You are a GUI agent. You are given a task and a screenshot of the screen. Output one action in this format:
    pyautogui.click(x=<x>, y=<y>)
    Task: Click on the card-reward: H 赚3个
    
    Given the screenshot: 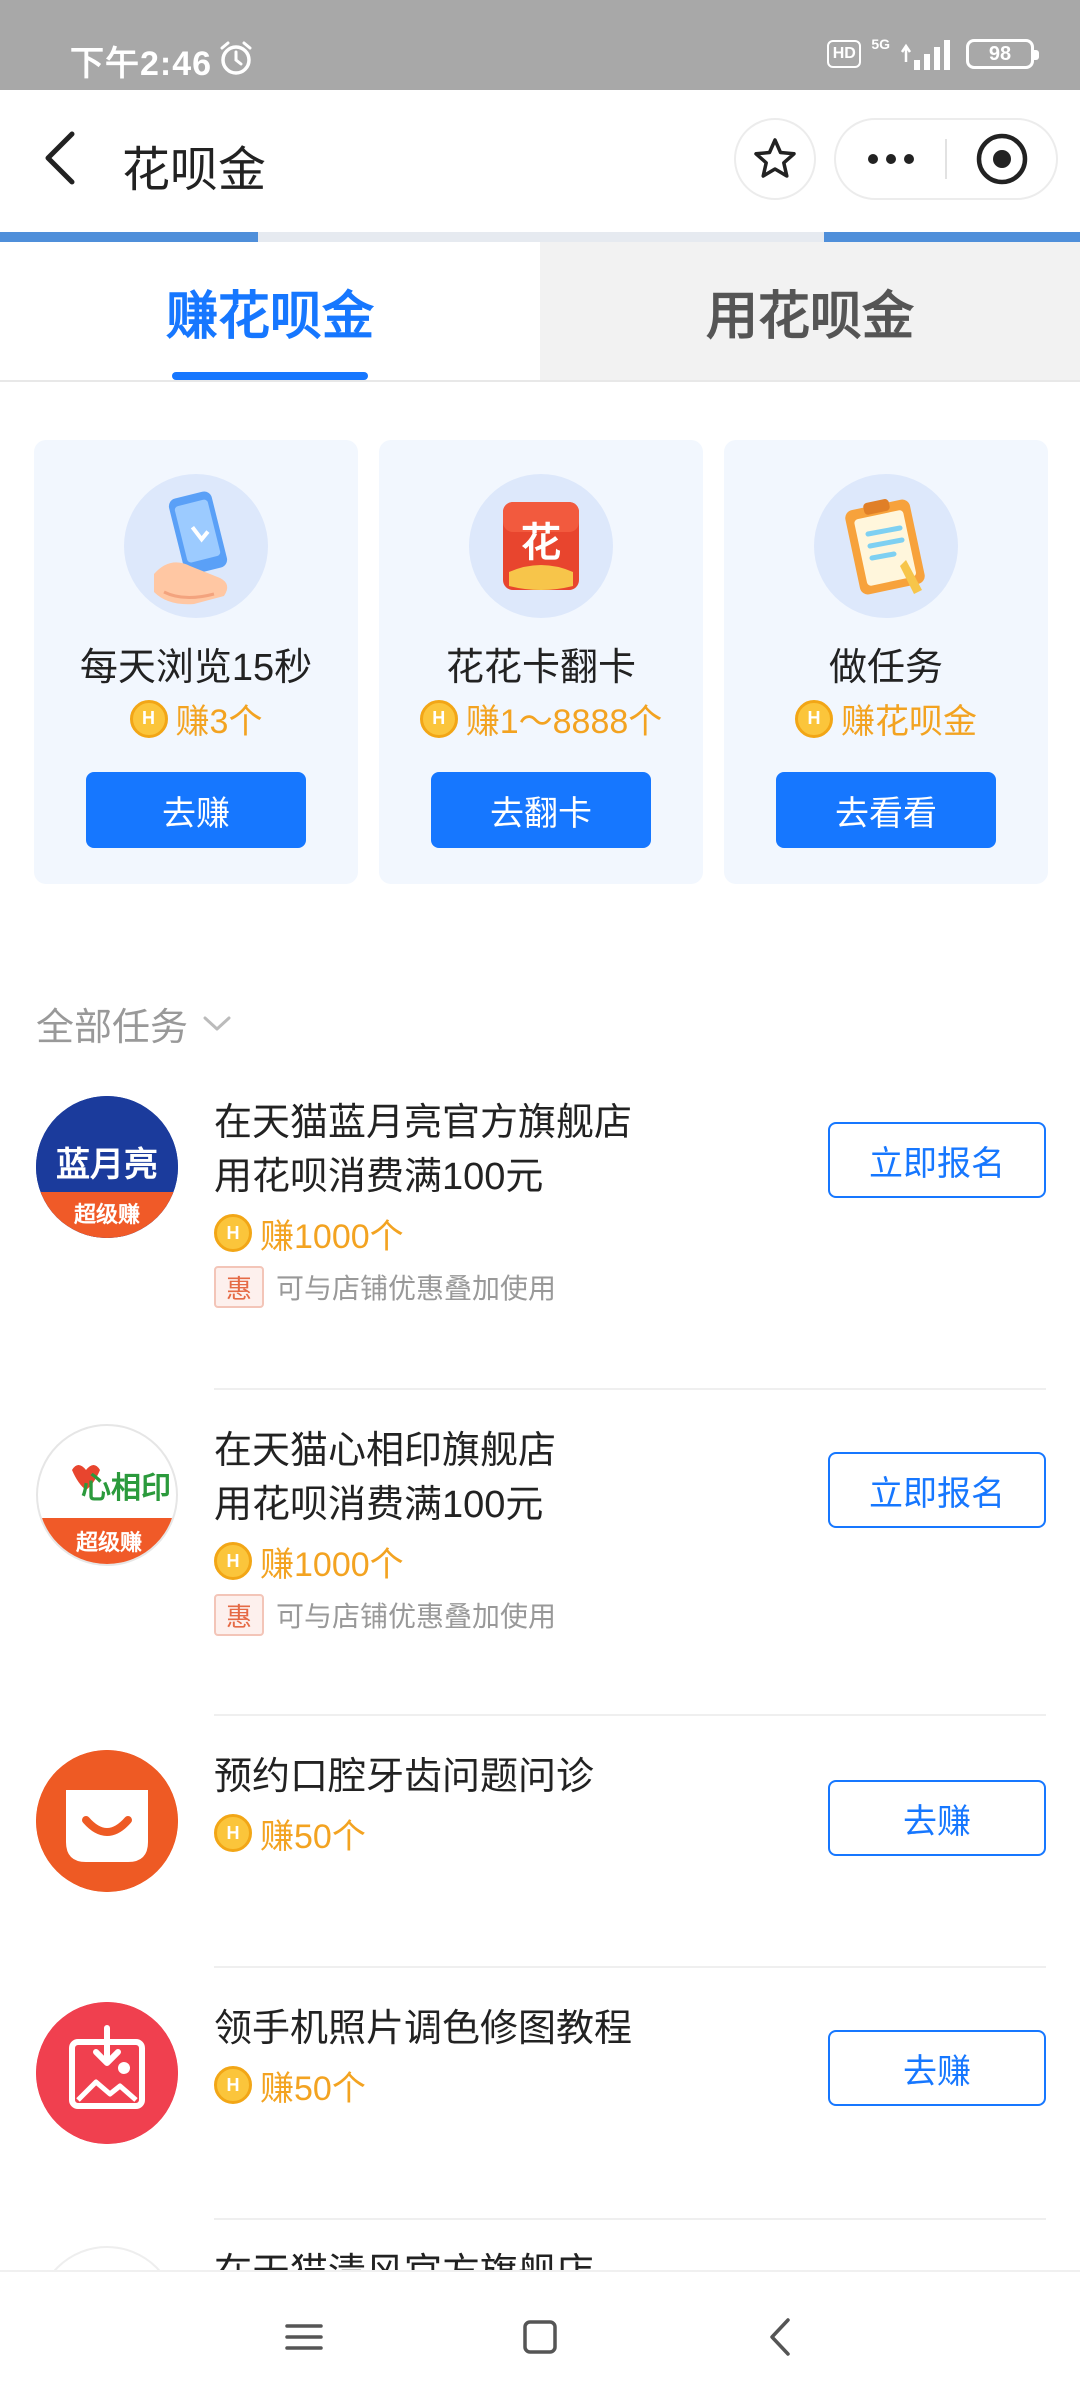 What is the action you would take?
    pyautogui.click(x=196, y=718)
    